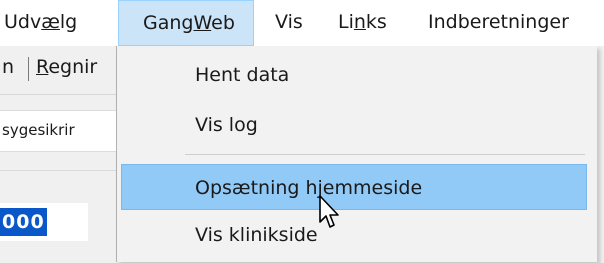 This screenshot has width=604, height=263. I want to click on menu-separator, so click(385, 154).